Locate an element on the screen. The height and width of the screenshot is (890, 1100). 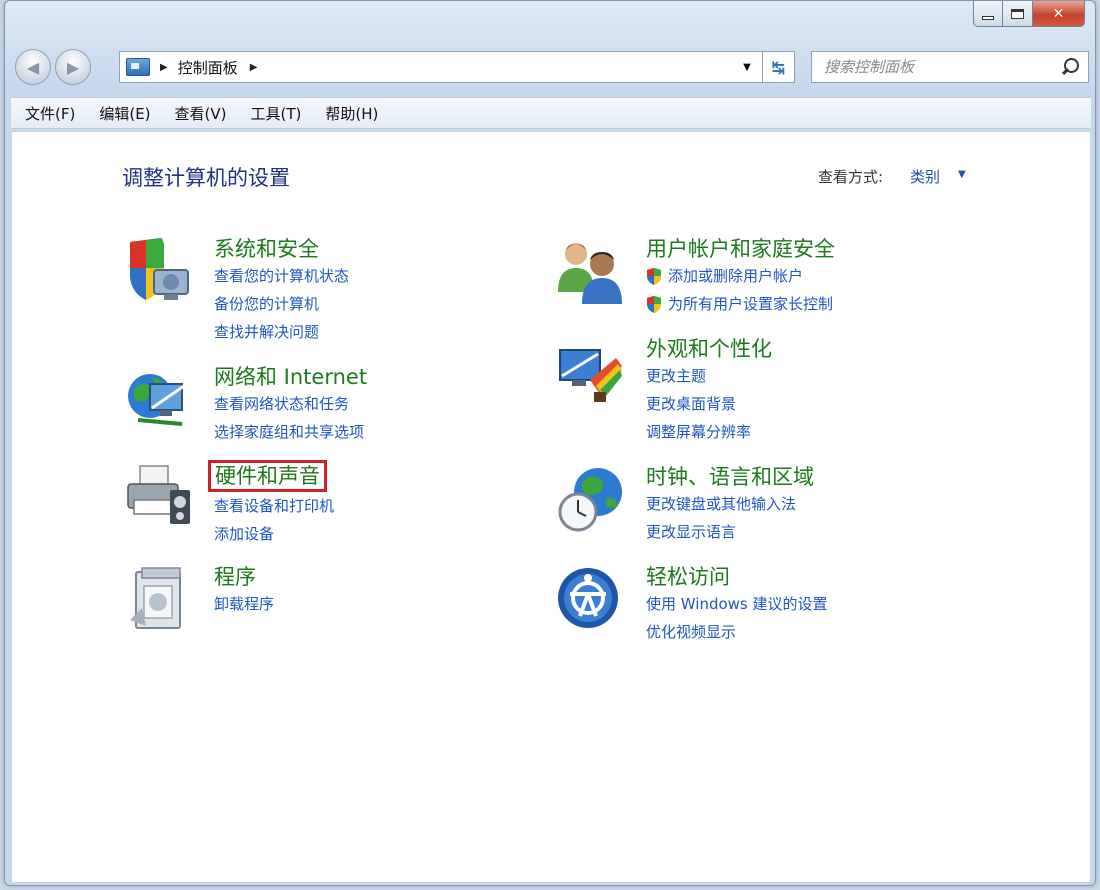
category-title: 系统和安全 is located at coordinates (266, 249).